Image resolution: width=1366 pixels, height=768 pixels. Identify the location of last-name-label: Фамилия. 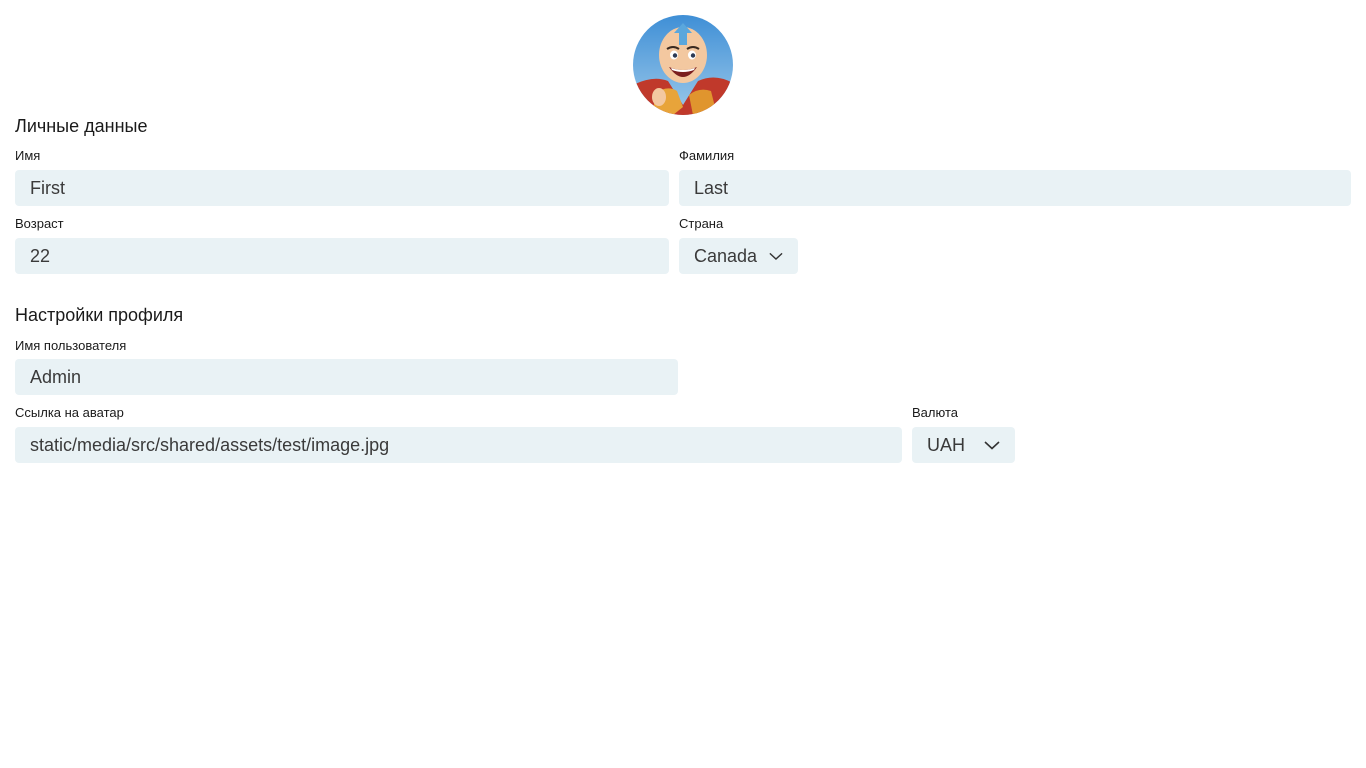
(707, 155).